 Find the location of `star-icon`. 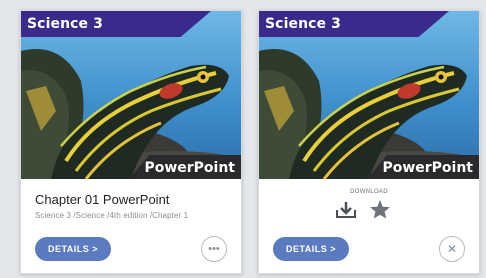

star-icon is located at coordinates (380, 209).